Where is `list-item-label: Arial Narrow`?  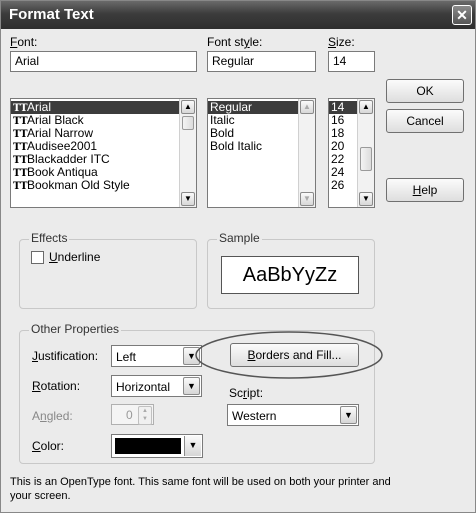 list-item-label: Arial Narrow is located at coordinates (60, 133).